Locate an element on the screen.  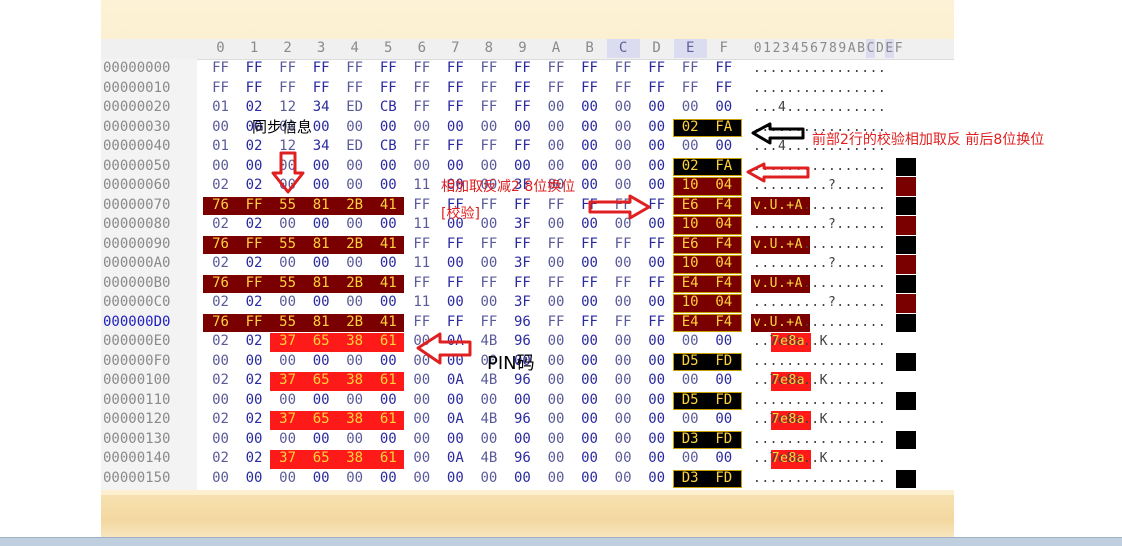
column-header-1: 1 is located at coordinates (254, 48).